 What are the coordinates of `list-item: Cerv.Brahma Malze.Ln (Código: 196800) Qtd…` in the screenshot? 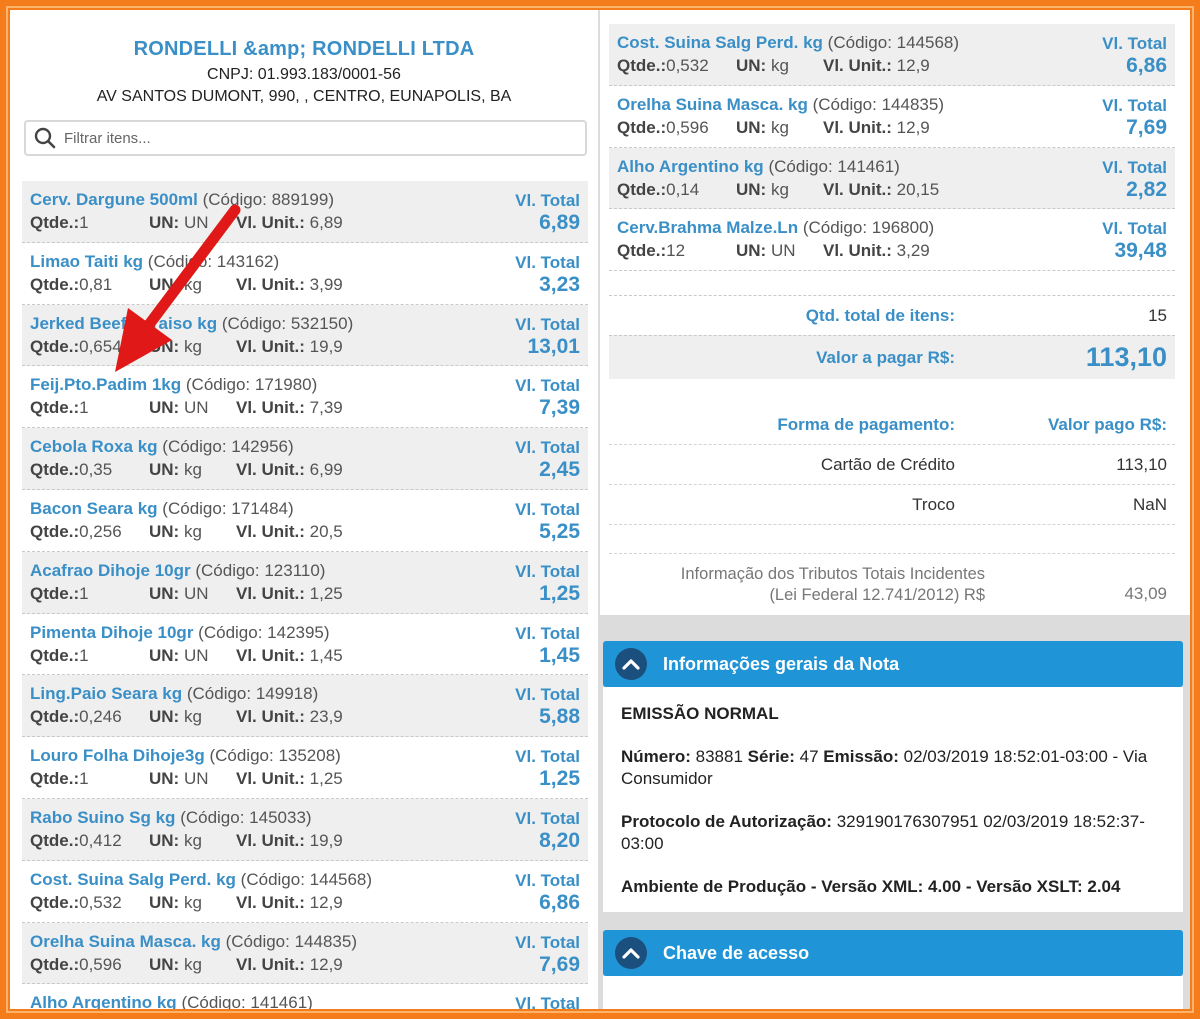 It's located at (892, 240).